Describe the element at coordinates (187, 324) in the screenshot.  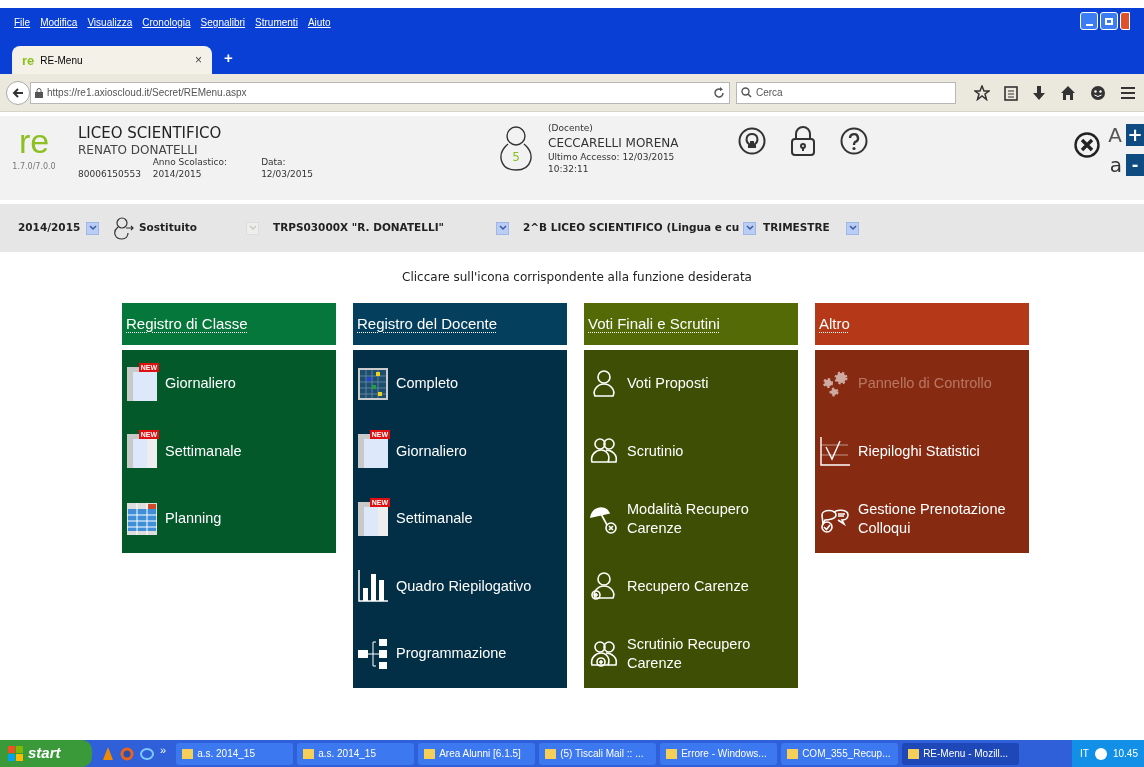
I see `section-title: Registro di Classe` at that location.